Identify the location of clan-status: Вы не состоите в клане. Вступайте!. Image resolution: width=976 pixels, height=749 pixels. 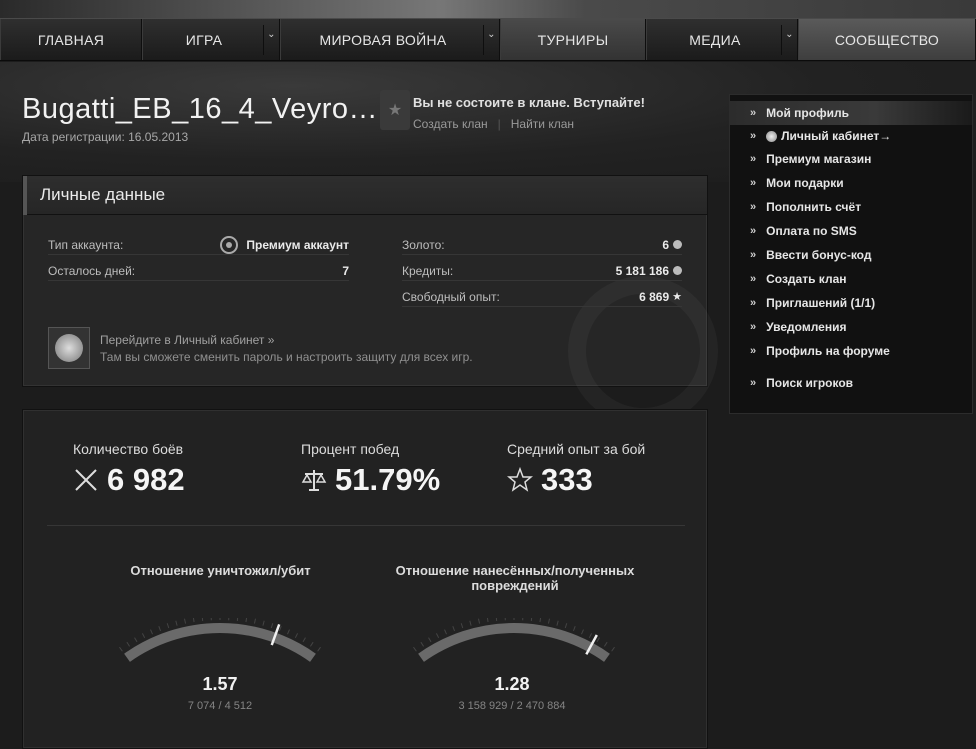
(529, 102).